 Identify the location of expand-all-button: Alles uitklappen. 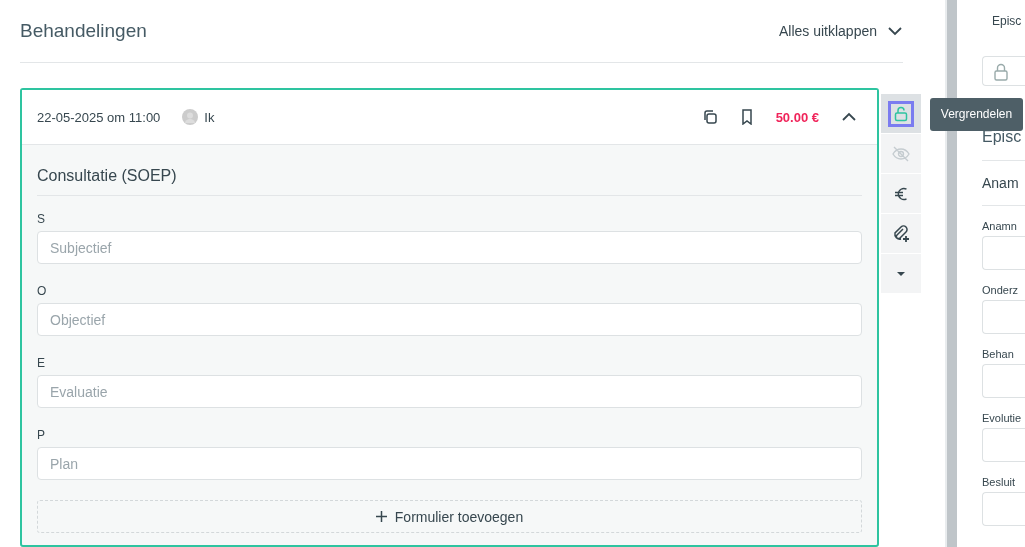
(840, 31).